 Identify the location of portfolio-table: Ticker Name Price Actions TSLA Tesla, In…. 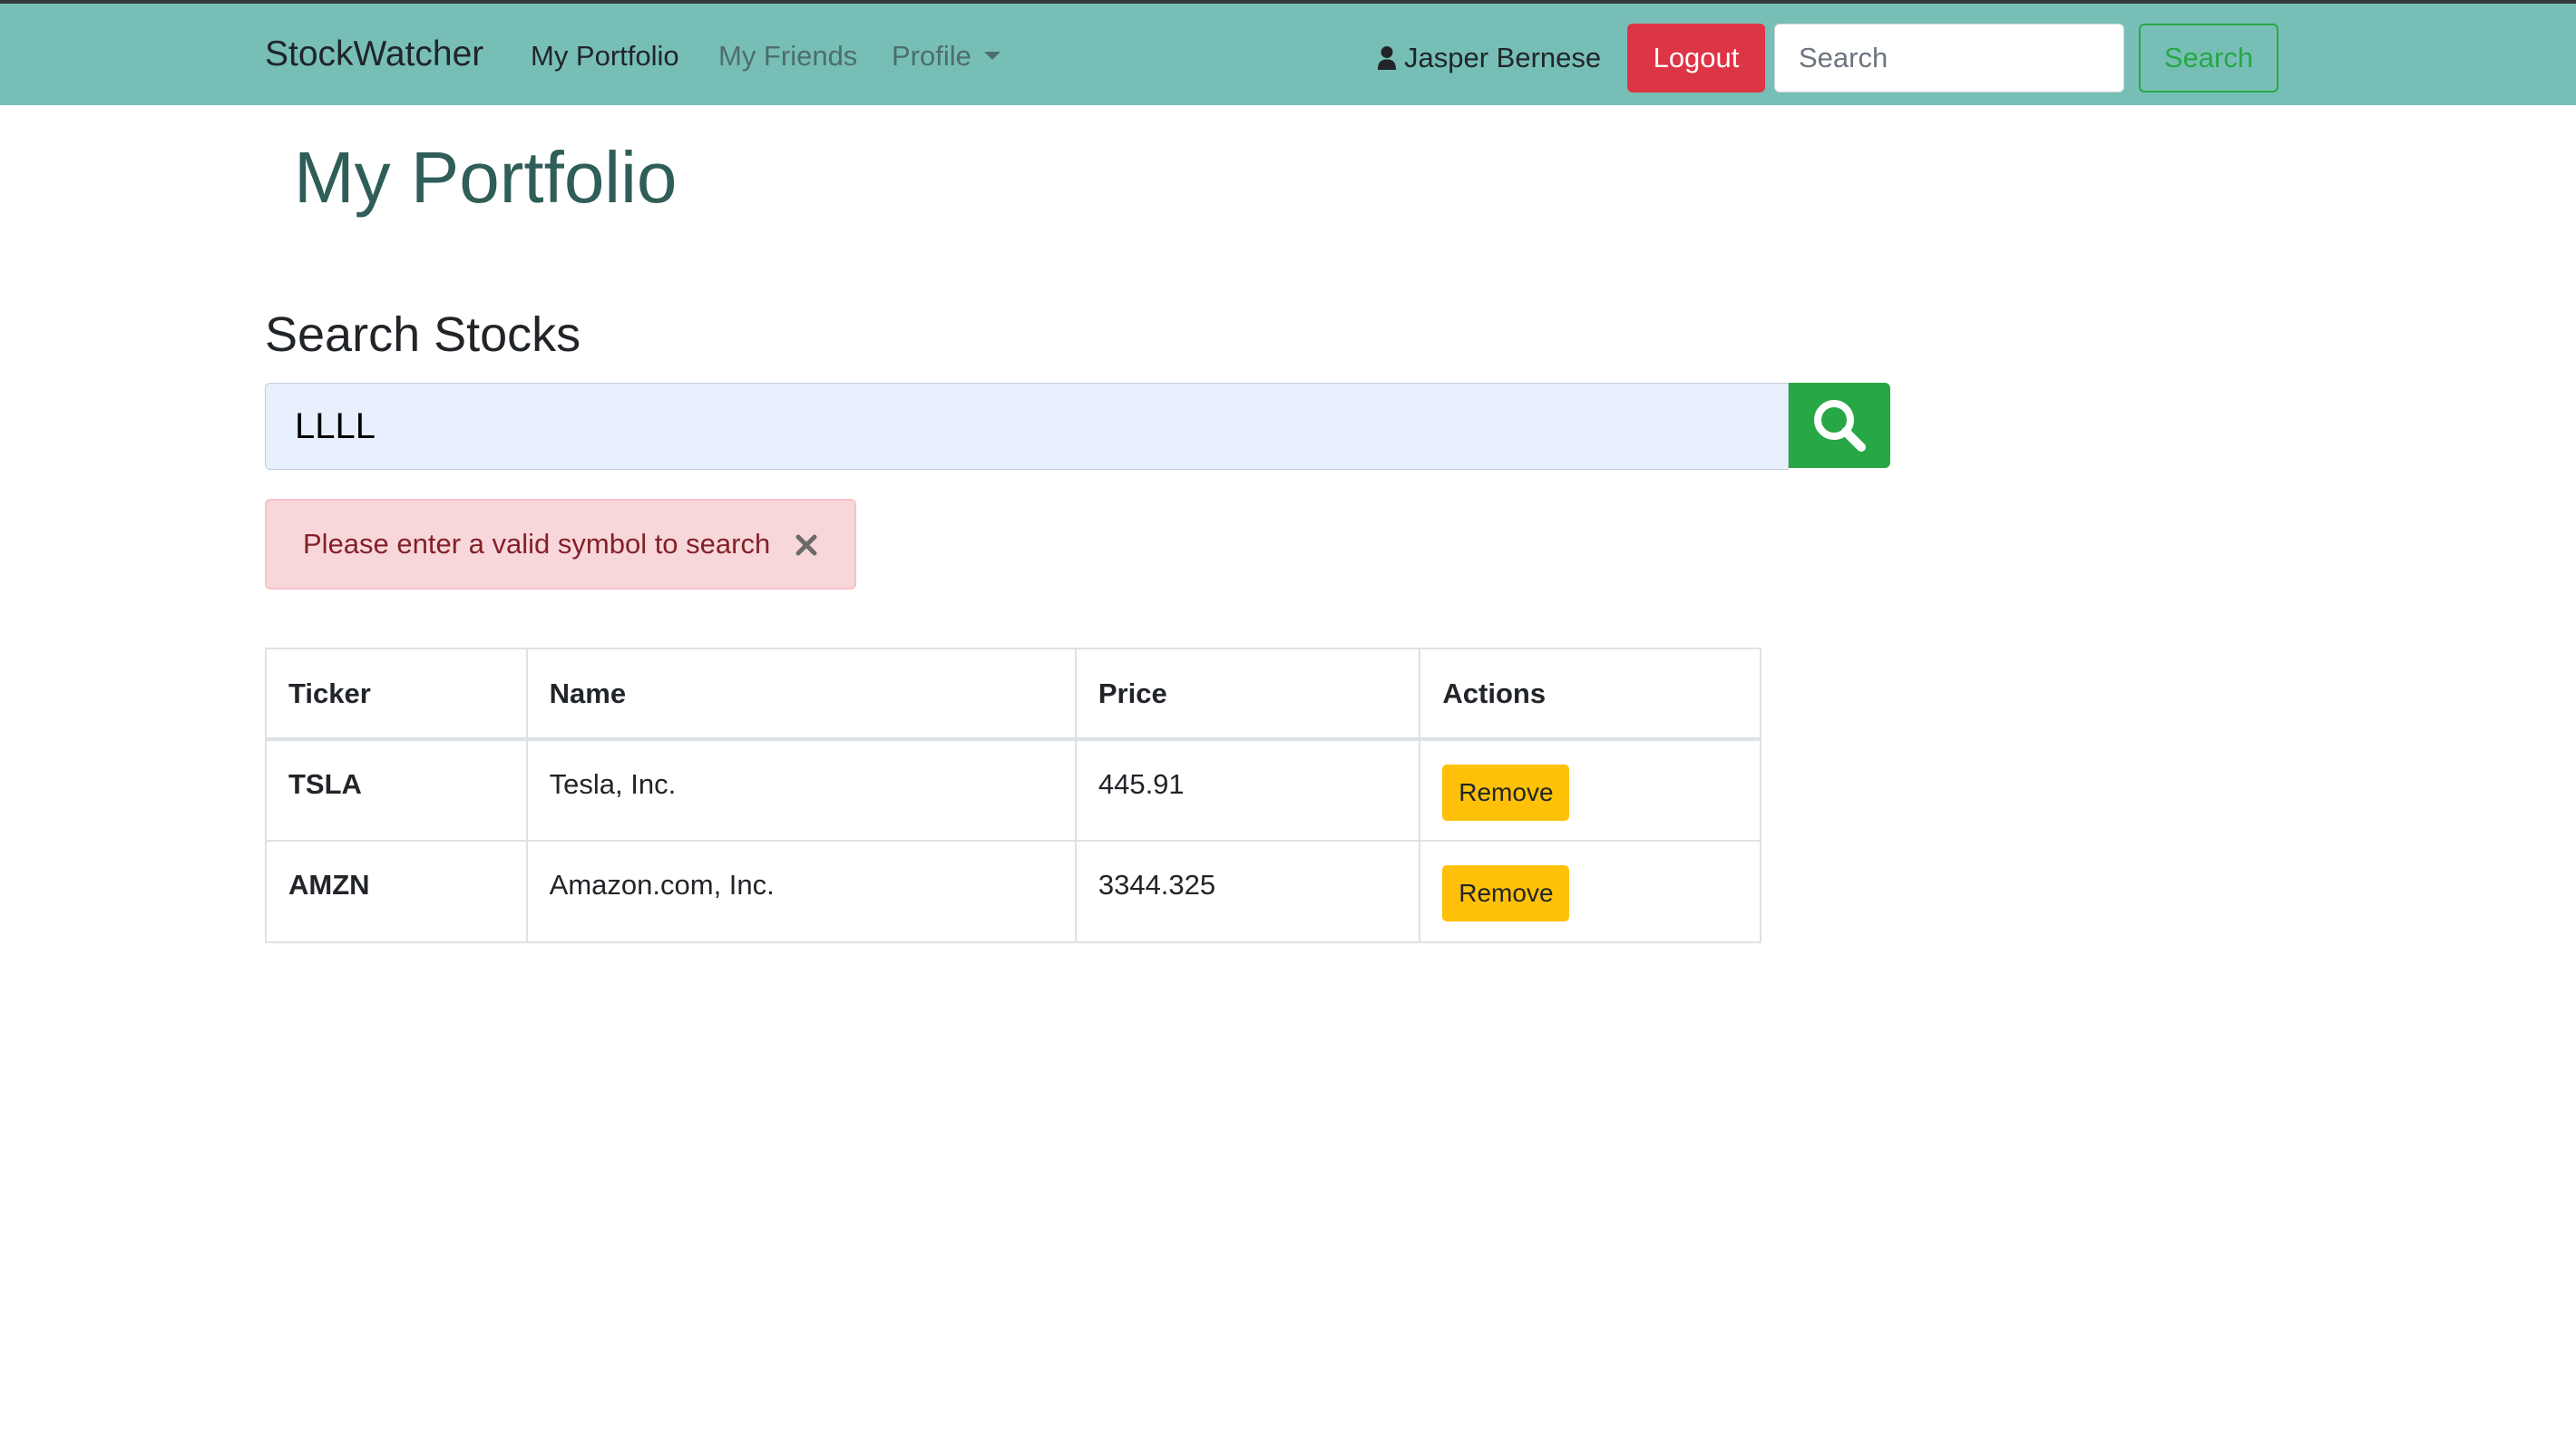
(1013, 795).